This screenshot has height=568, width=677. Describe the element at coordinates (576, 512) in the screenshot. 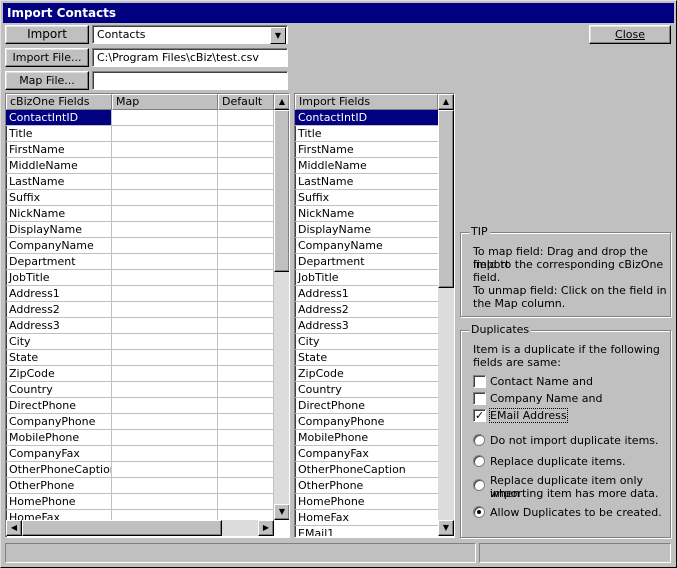

I see `allow-duplicates-radio-label: Allow Duplicates to be created.` at that location.